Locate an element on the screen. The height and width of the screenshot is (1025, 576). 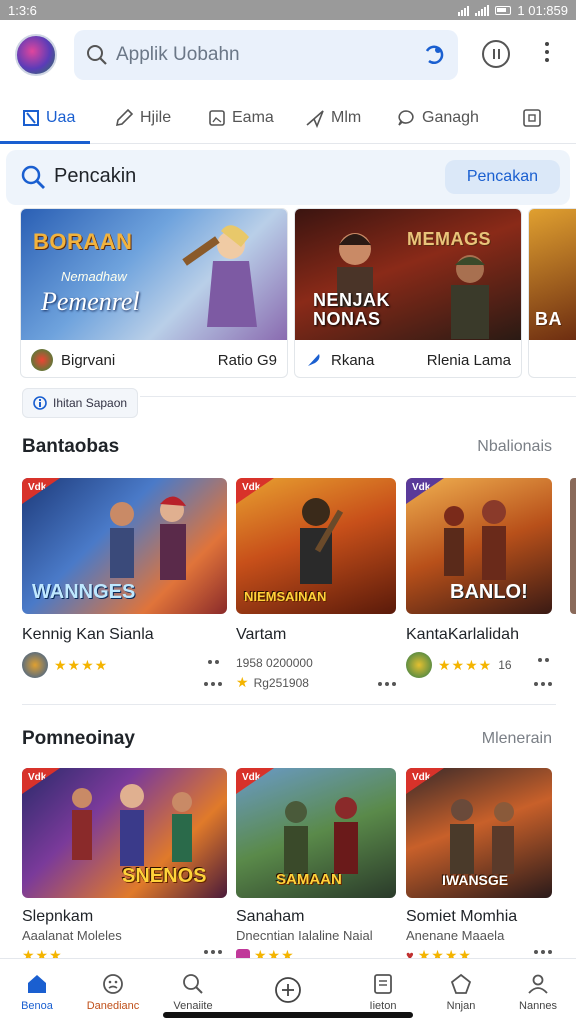
game-title: KantaKarlalidah is located at coordinates (462, 634).